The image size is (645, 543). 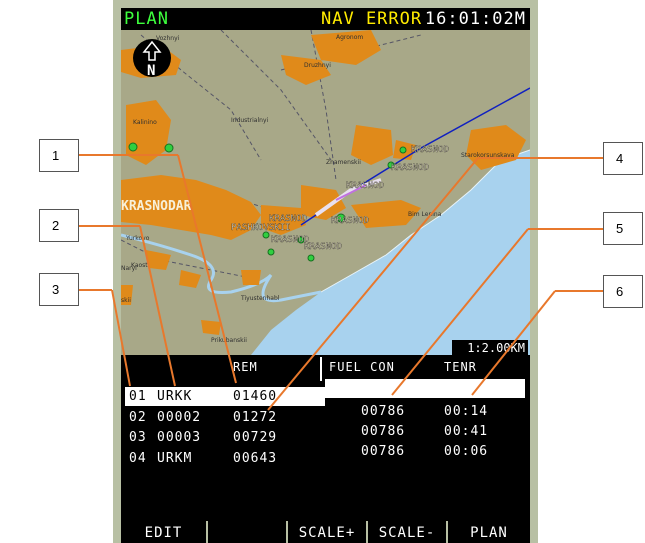 I want to click on callout-6: 6, so click(x=623, y=291).